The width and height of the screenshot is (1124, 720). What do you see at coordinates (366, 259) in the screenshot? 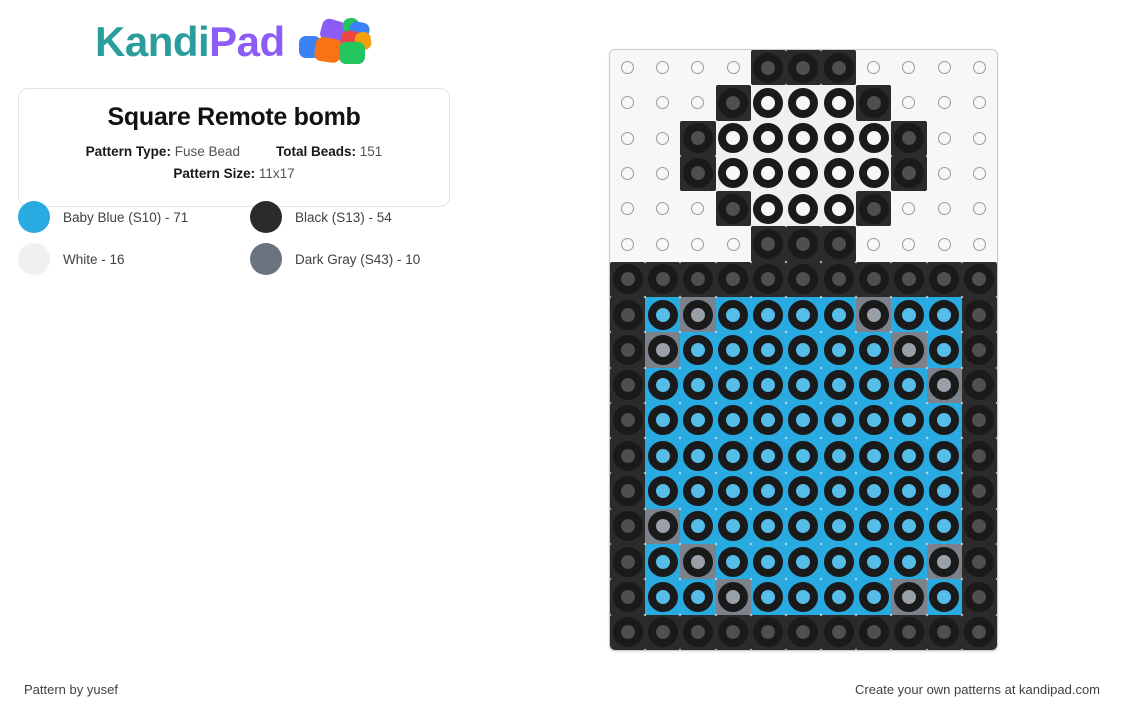
I see `legend-item: Dark Gray (S43) - 10` at bounding box center [366, 259].